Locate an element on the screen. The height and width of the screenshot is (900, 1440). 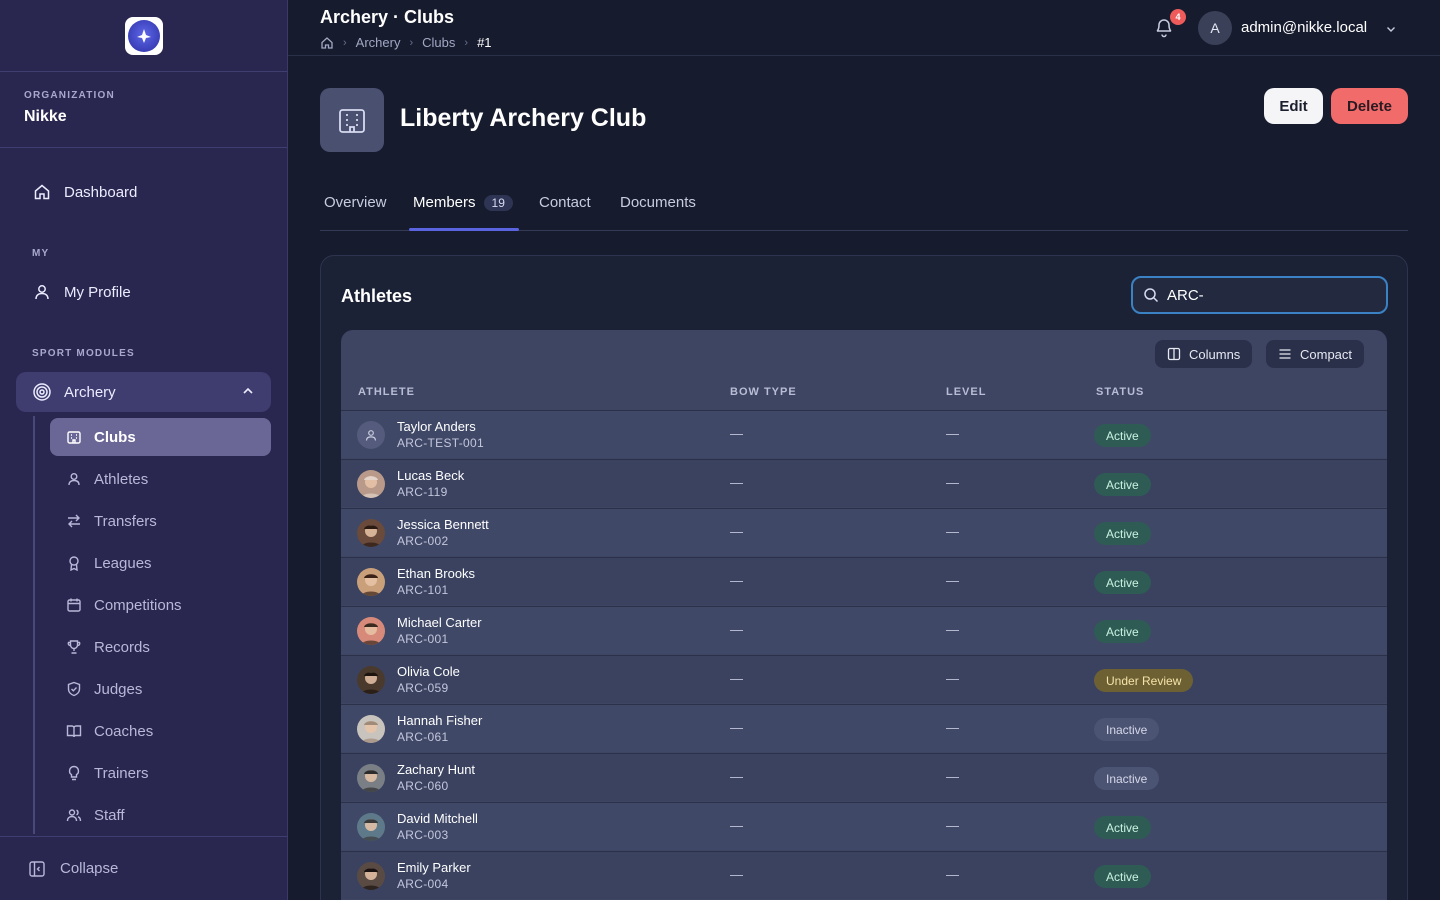
submenu-guide-line is located at coordinates (34, 625).